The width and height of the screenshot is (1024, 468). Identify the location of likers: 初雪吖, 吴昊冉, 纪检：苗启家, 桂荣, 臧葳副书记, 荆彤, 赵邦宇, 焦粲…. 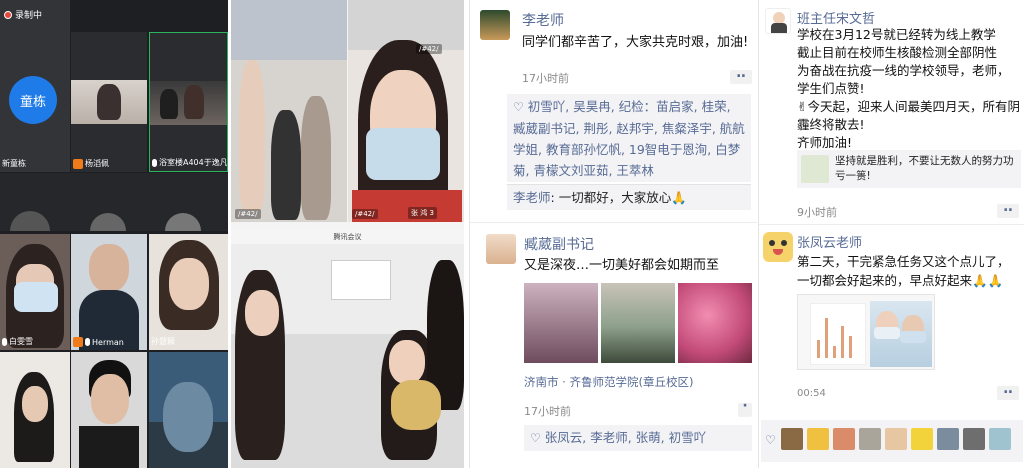
(629, 138).